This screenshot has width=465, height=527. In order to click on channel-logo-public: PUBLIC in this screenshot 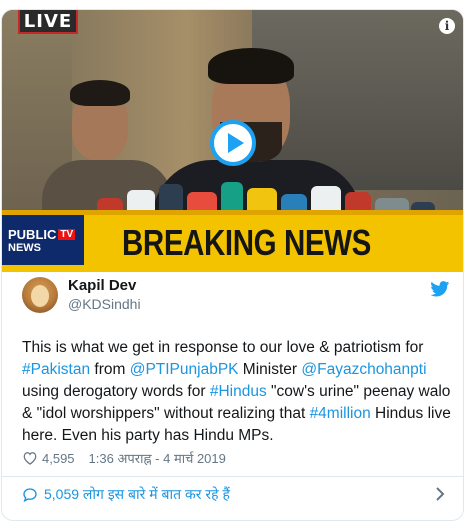, I will do `click(32, 234)`.